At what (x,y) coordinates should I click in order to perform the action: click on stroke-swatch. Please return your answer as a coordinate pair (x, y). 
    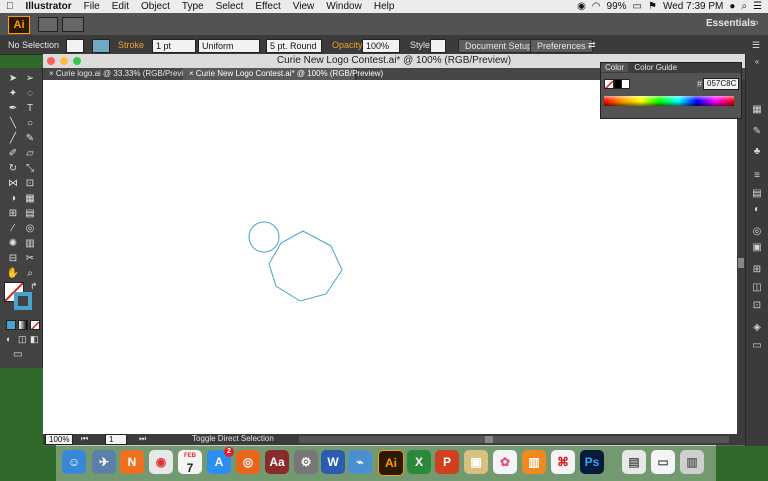
    Looking at the image, I should click on (101, 46).